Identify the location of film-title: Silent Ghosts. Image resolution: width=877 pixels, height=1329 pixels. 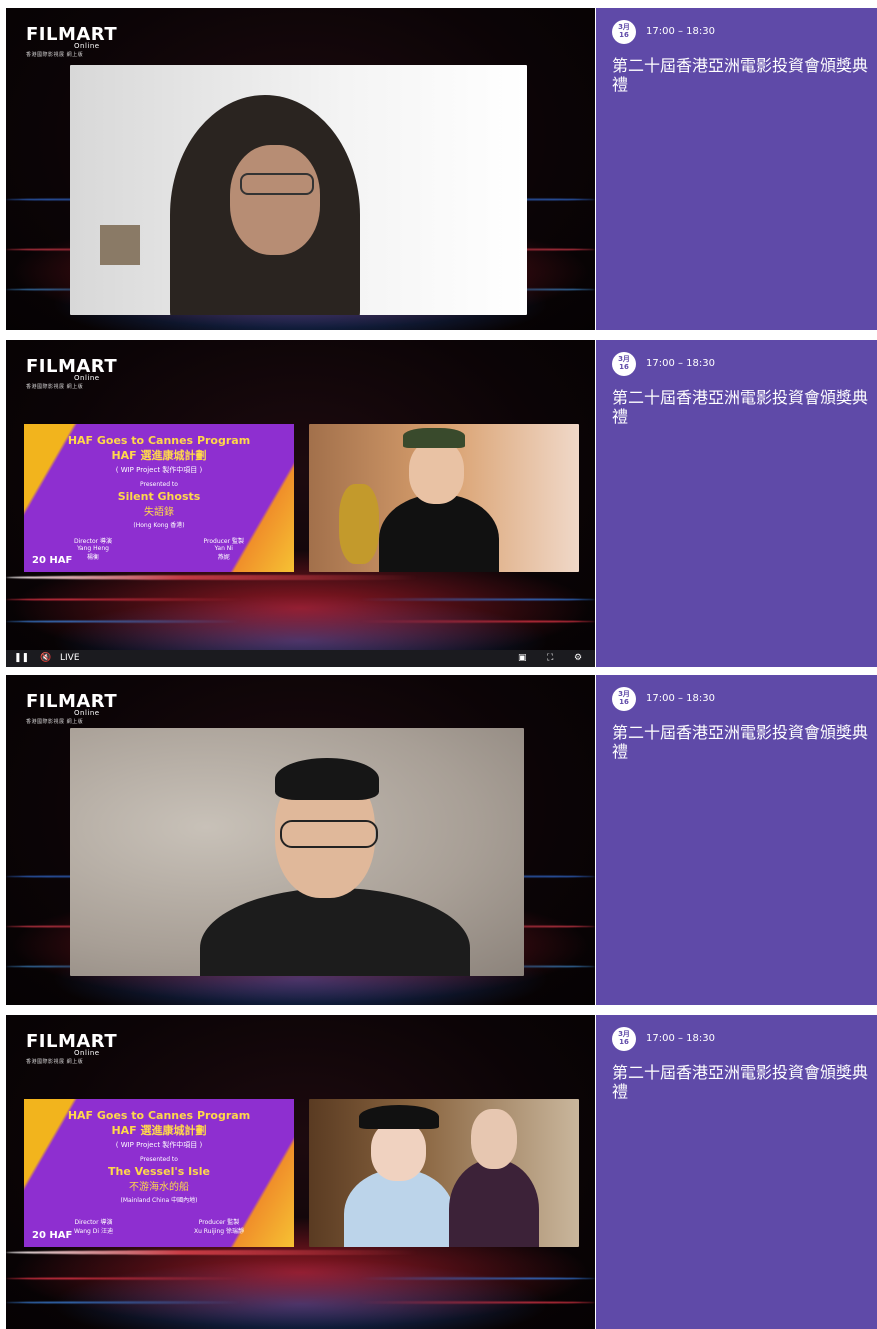
(159, 496).